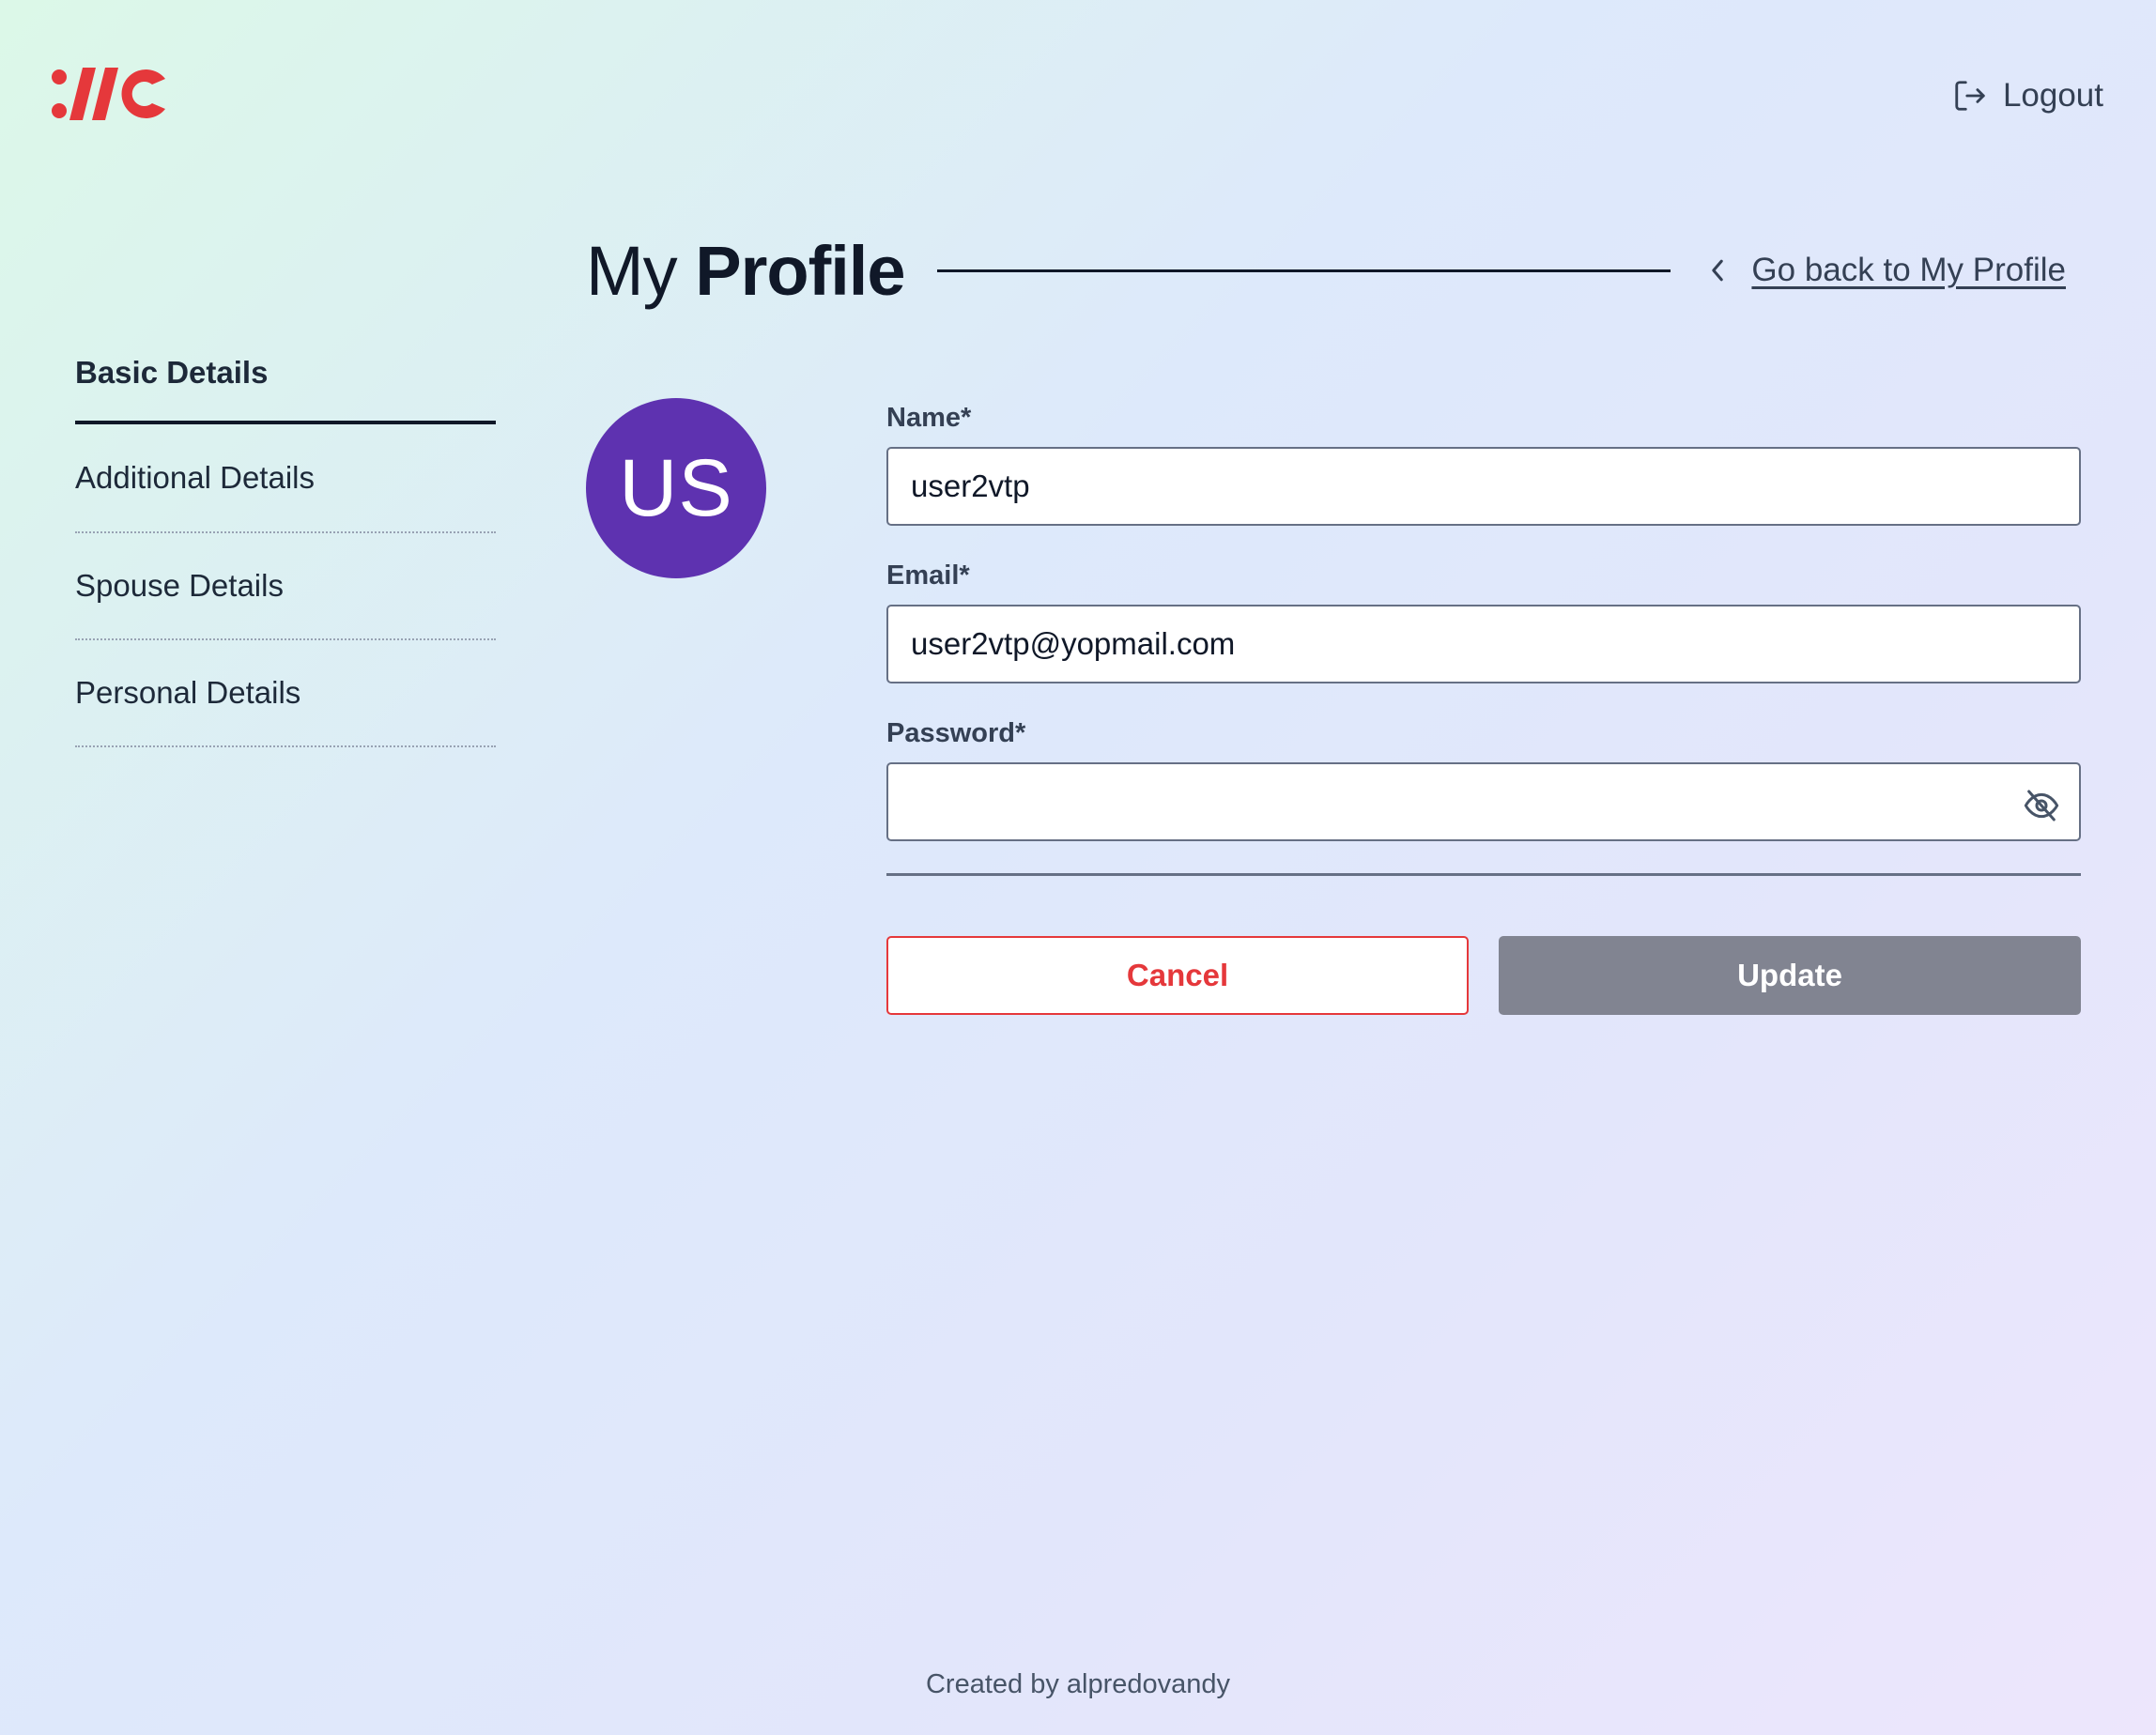  I want to click on email-label: Email*, so click(928, 575).